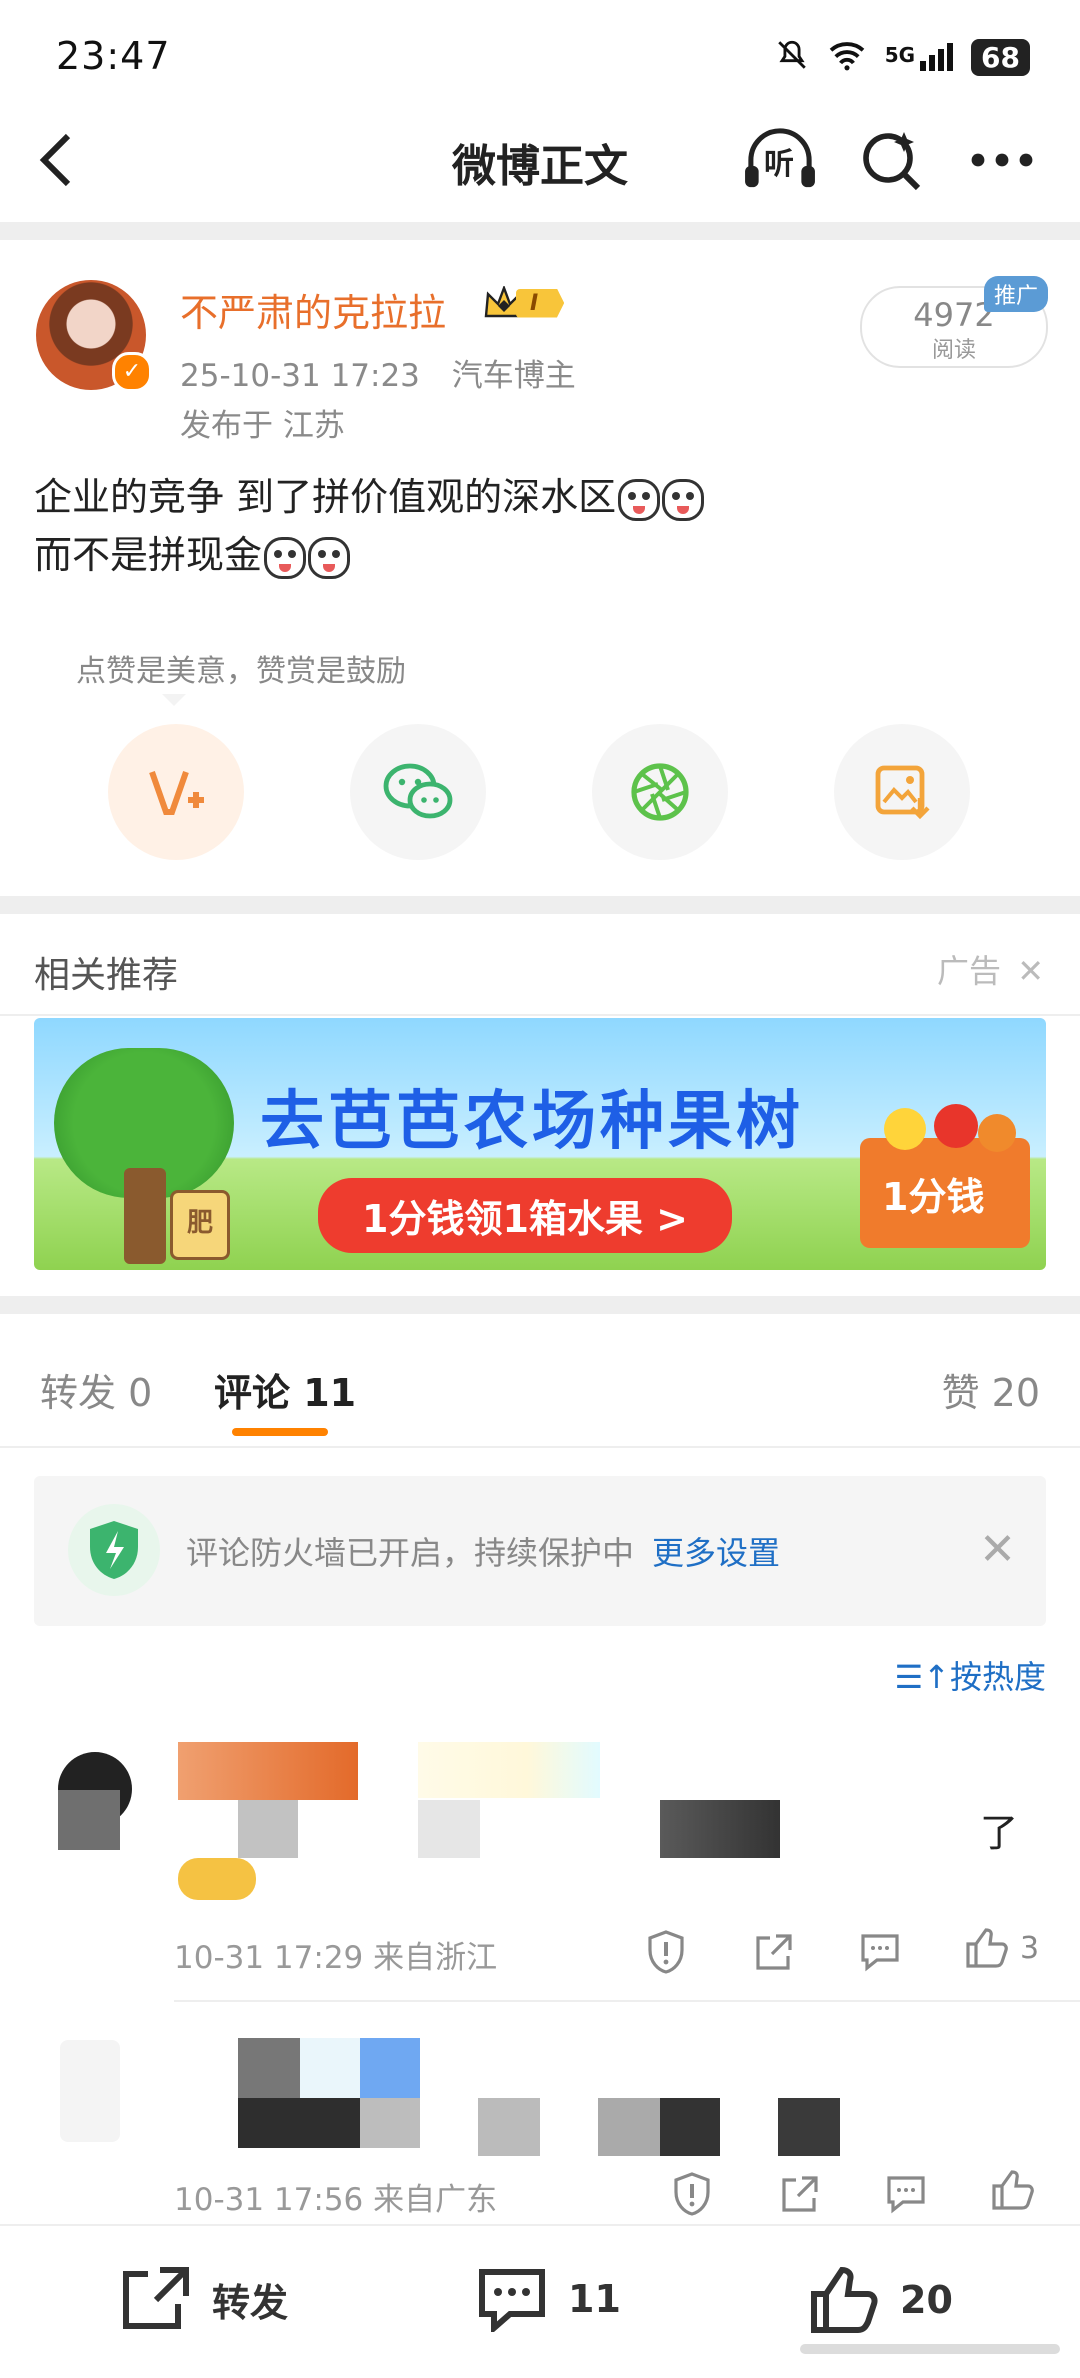 Image resolution: width=1080 pixels, height=2378 pixels. What do you see at coordinates (922, 1677) in the screenshot?
I see `sort-icon: ☰↑` at bounding box center [922, 1677].